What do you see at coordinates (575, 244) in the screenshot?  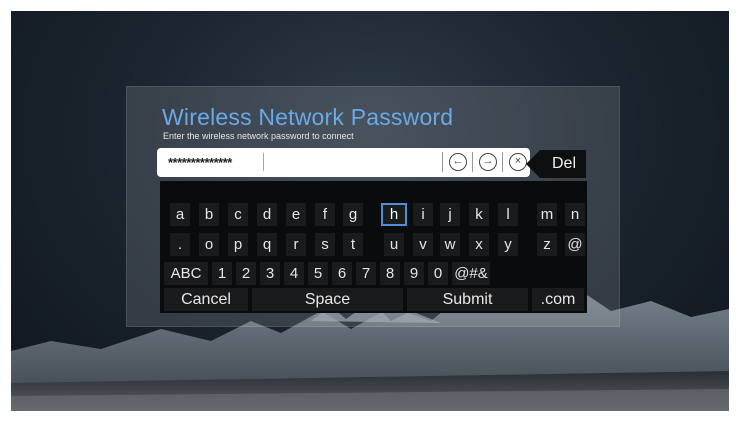 I see `key-at: @` at bounding box center [575, 244].